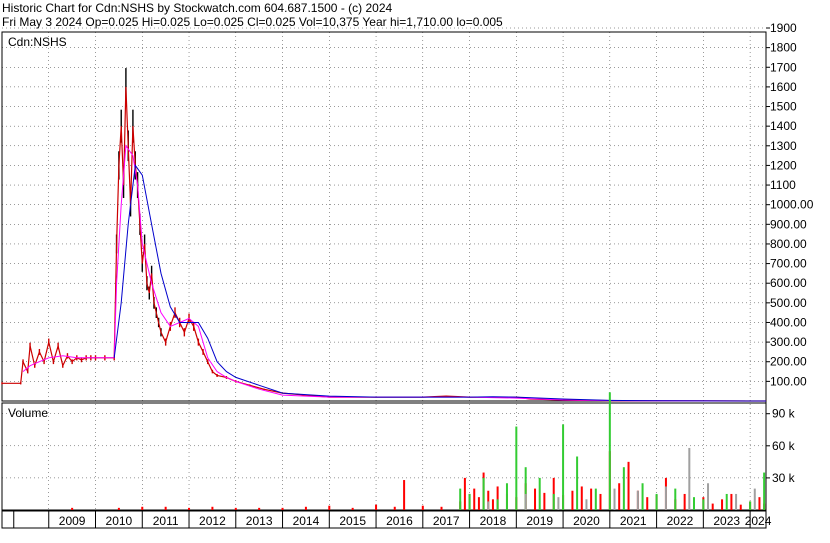 The image size is (830, 543). What do you see at coordinates (586, 521) in the screenshot?
I see `year-tick-label: 2020` at bounding box center [586, 521].